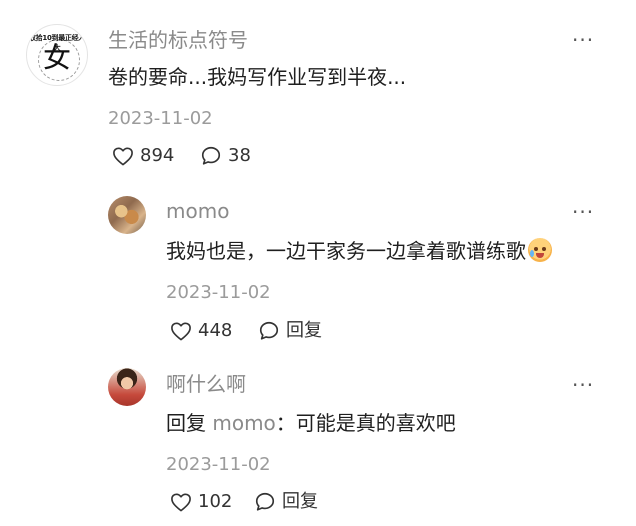  Describe the element at coordinates (215, 501) in the screenshot. I see `like-count: 102` at that location.